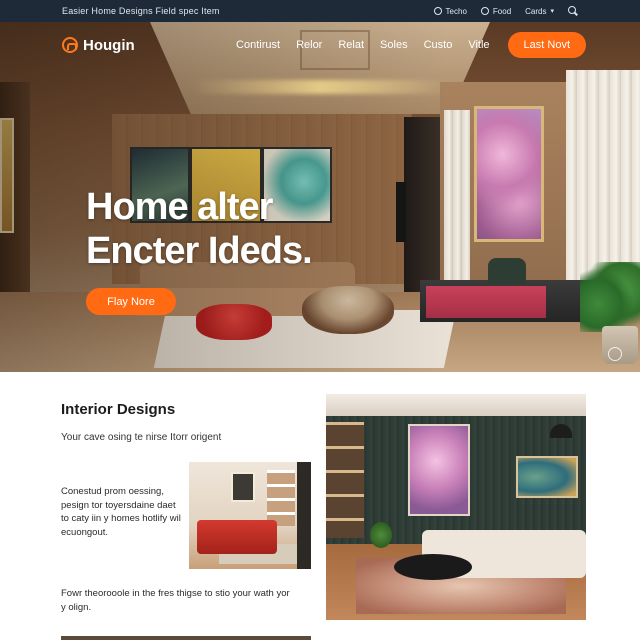 This screenshot has width=640, height=640. What do you see at coordinates (484, 11) in the screenshot?
I see `location-icon` at bounding box center [484, 11].